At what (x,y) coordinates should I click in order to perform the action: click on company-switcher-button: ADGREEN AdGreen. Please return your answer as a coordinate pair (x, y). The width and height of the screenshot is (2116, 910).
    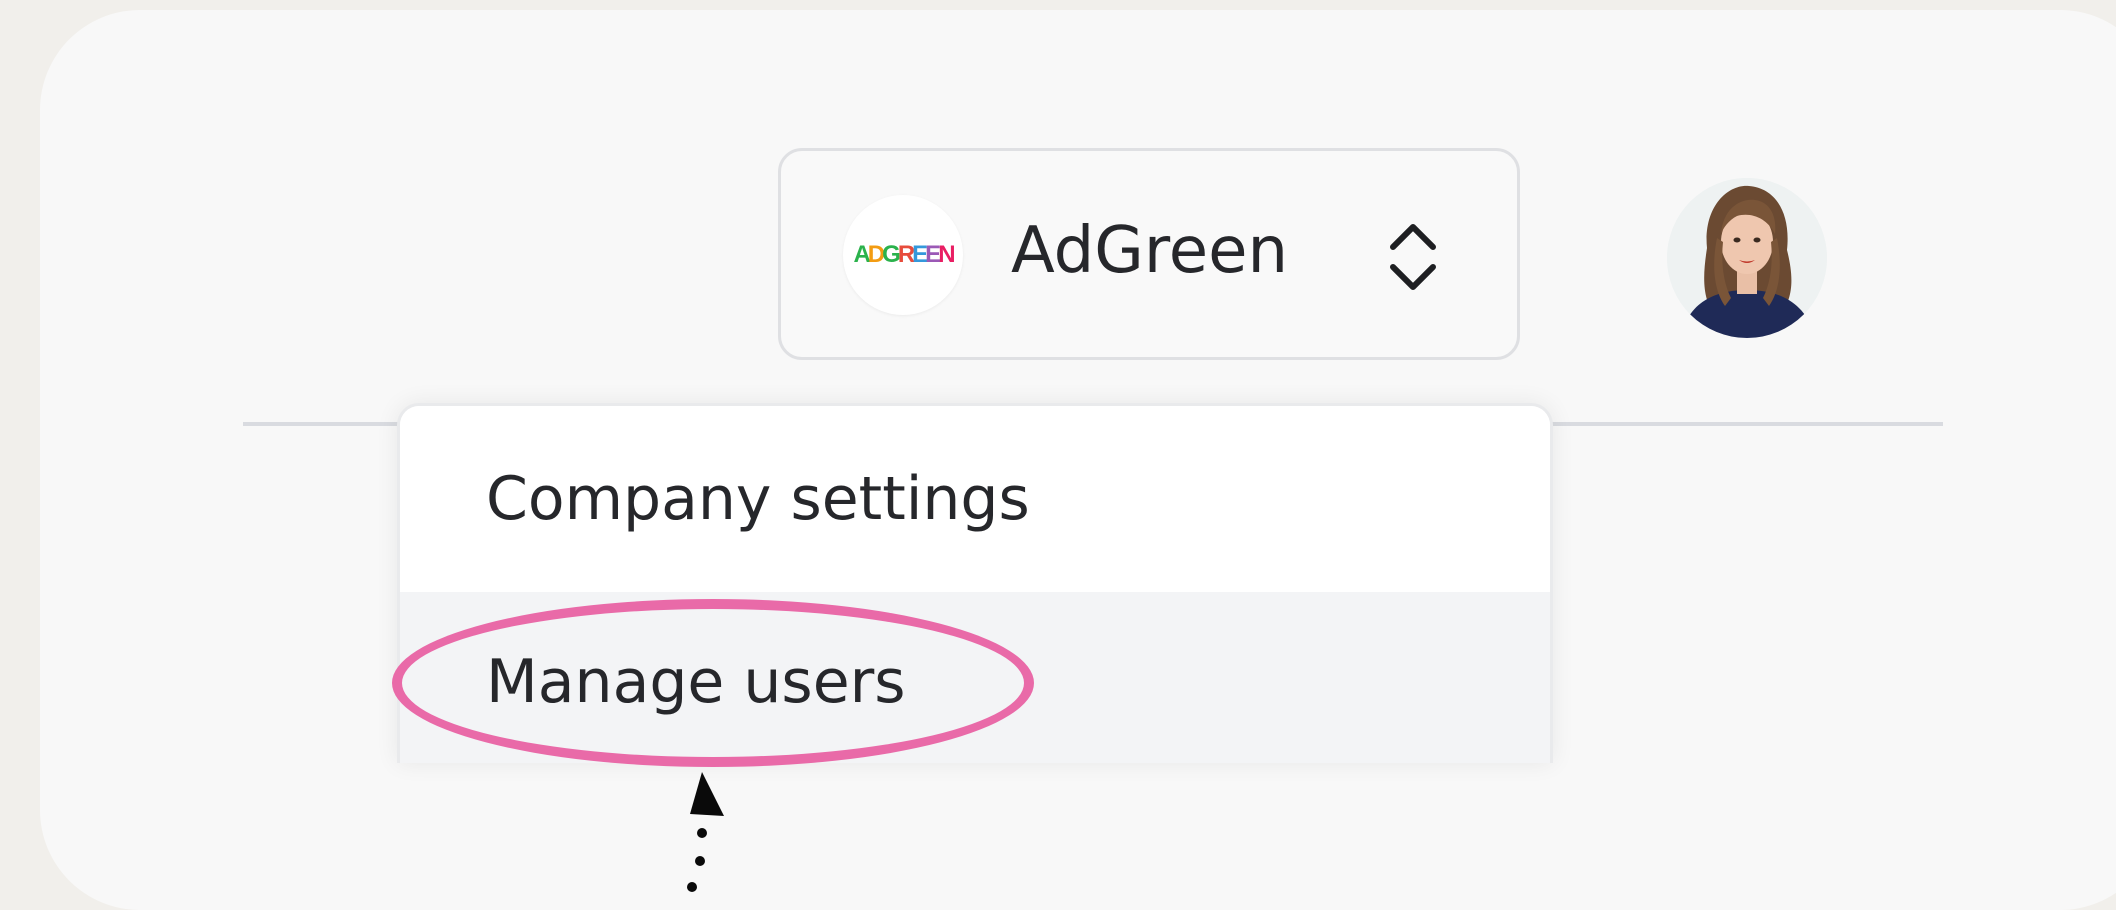
    Looking at the image, I should click on (1149, 254).